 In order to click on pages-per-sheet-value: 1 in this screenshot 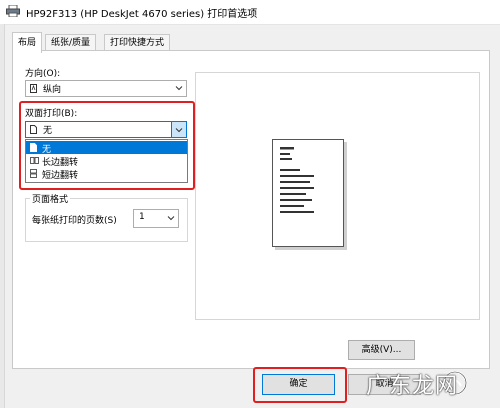, I will do `click(142, 217)`.